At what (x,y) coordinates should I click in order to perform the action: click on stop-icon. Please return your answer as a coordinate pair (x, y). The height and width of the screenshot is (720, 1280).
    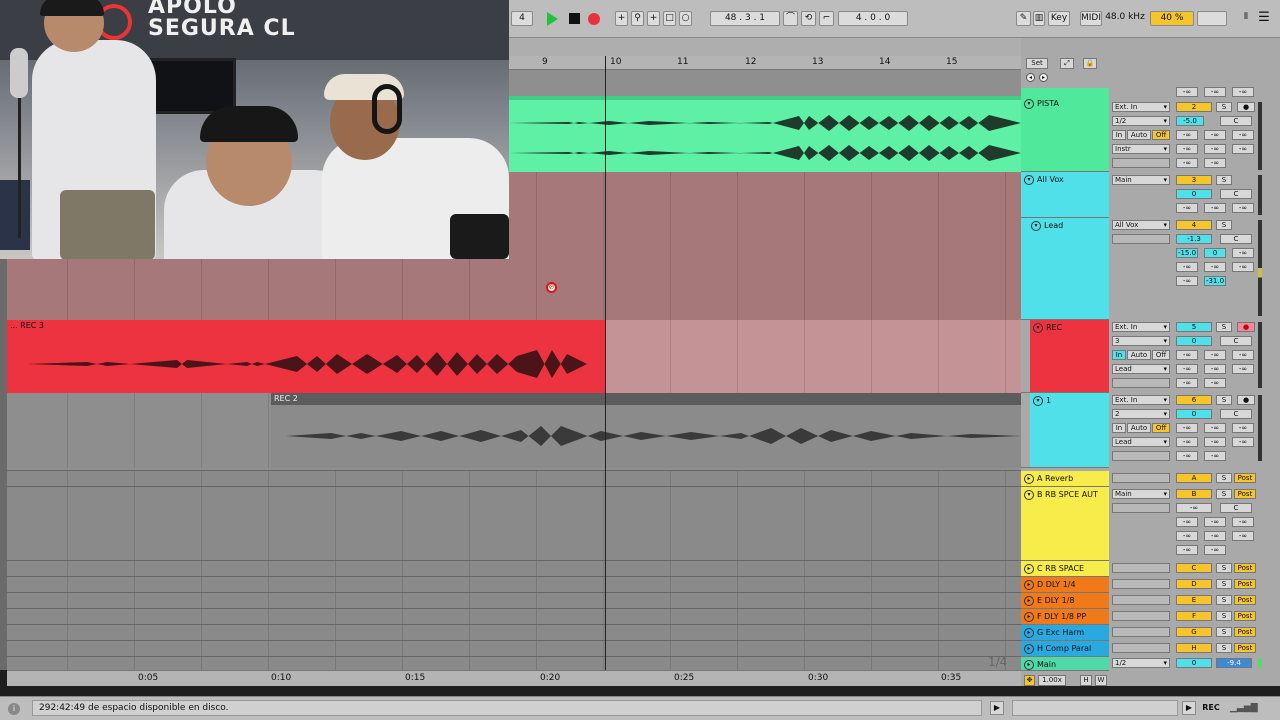
    Looking at the image, I should click on (574, 18).